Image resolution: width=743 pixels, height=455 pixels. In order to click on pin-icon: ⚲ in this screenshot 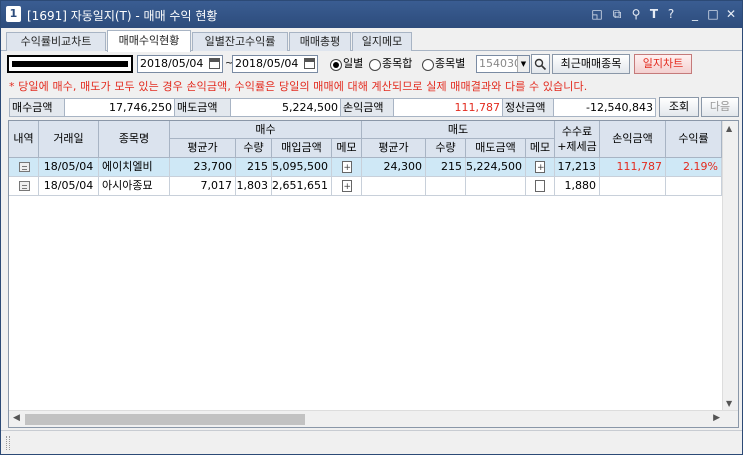, I will do `click(636, 14)`.